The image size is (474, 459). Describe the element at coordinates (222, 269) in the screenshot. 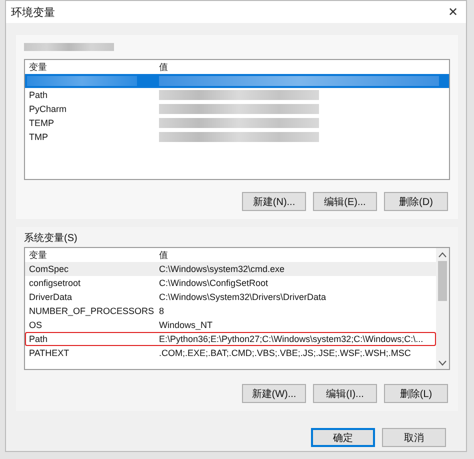

I see `variable-value: C:\Windows\system32\cmd.exe` at that location.